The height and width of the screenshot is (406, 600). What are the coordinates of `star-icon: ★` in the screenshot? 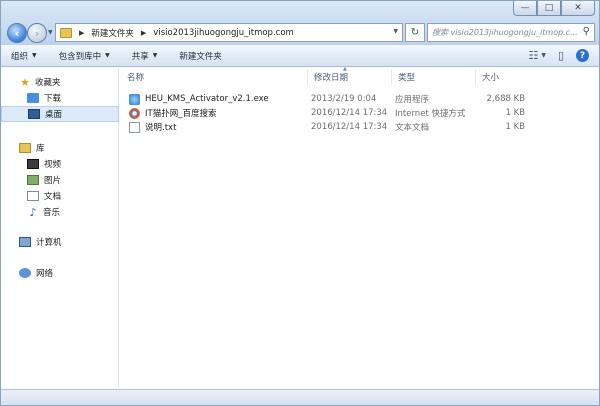 It's located at (25, 82).